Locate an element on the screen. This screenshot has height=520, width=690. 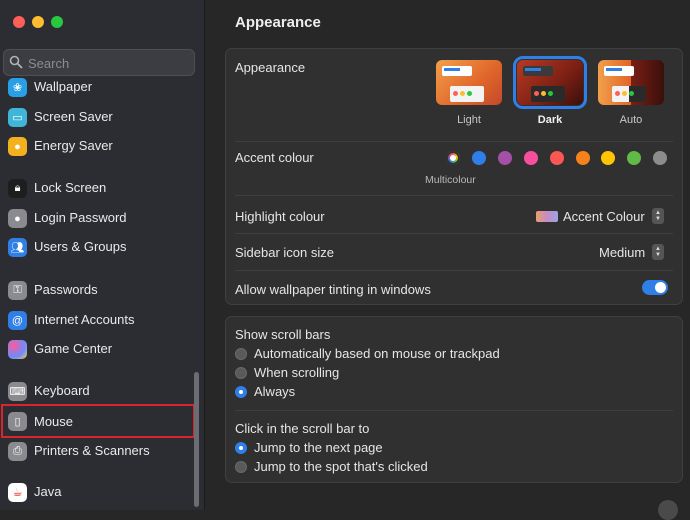
sidebar-item-java: ☕︎ Java is located at coordinates (97, 492).